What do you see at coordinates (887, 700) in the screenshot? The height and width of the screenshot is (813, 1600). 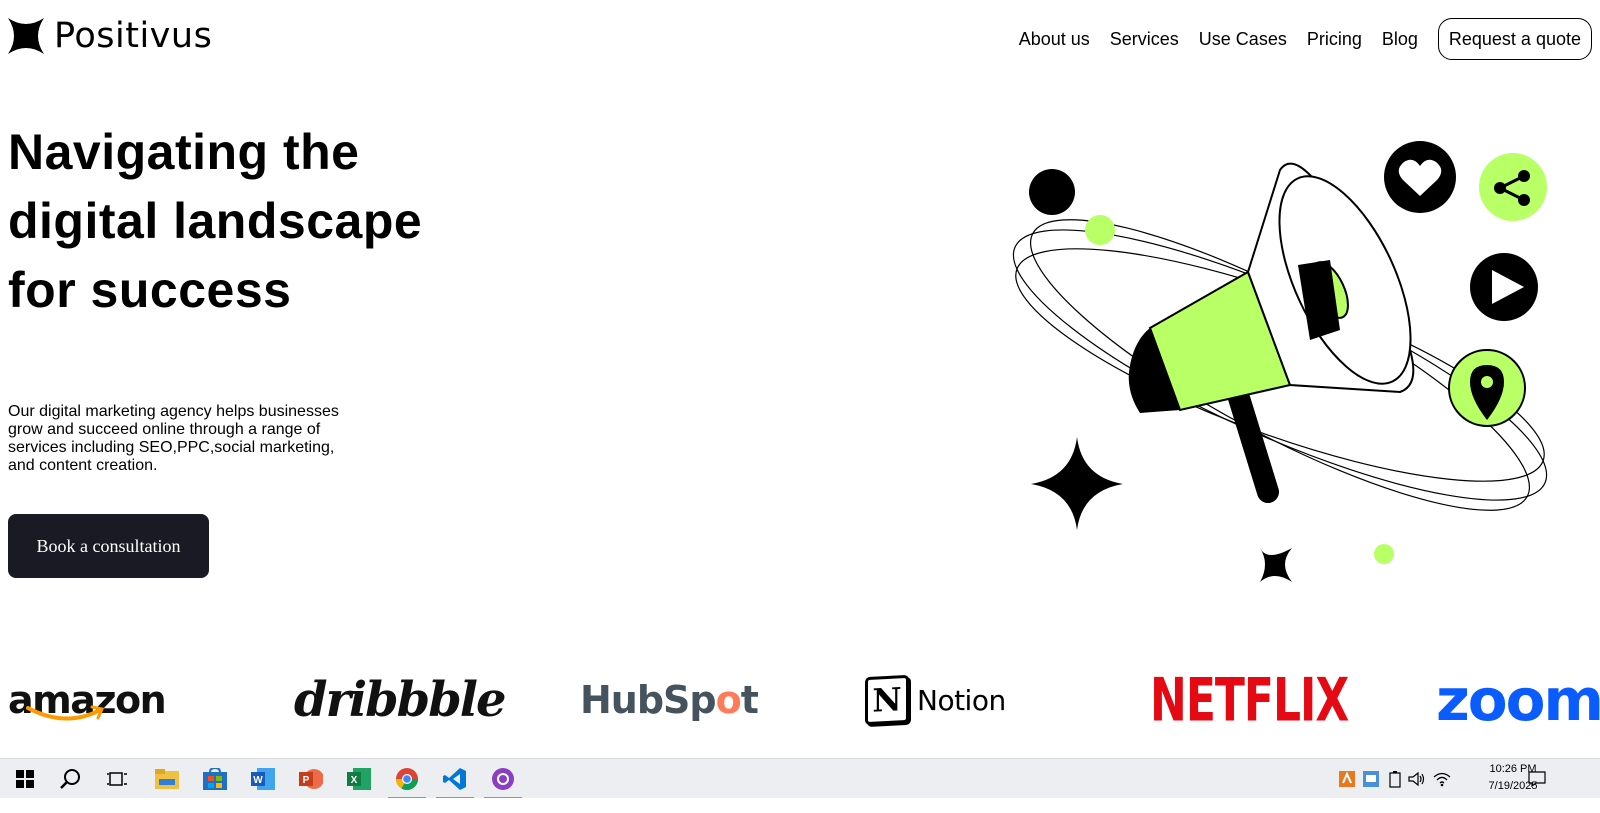 I see `notion-mark-icon: N` at bounding box center [887, 700].